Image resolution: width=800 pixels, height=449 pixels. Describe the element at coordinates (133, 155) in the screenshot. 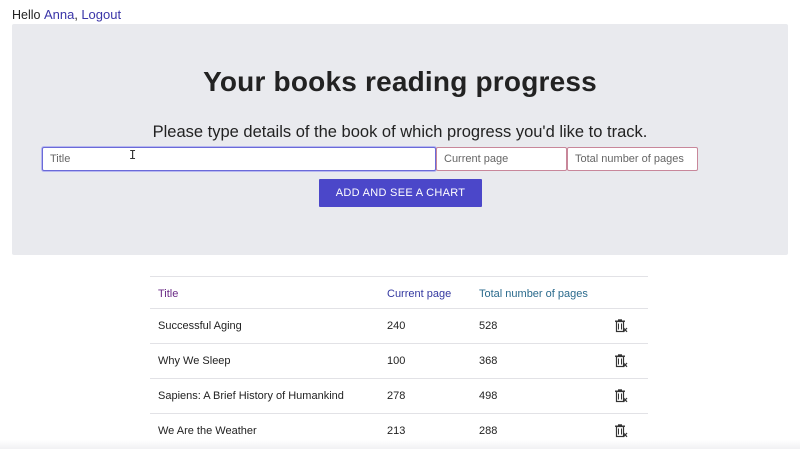

I see `text-cursor-icon: I` at that location.